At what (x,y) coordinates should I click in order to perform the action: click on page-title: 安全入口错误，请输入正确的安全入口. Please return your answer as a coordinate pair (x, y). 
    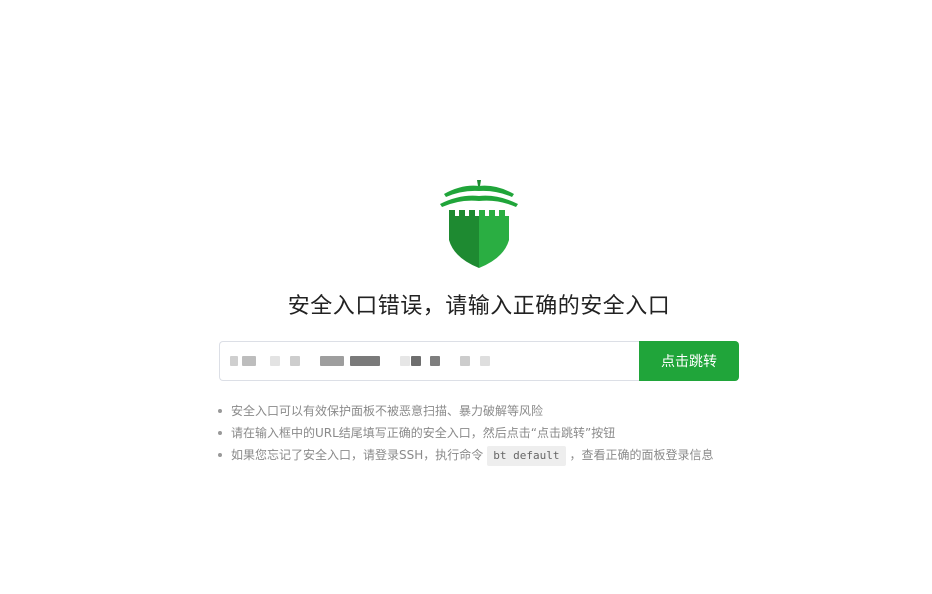
    Looking at the image, I should click on (479, 306).